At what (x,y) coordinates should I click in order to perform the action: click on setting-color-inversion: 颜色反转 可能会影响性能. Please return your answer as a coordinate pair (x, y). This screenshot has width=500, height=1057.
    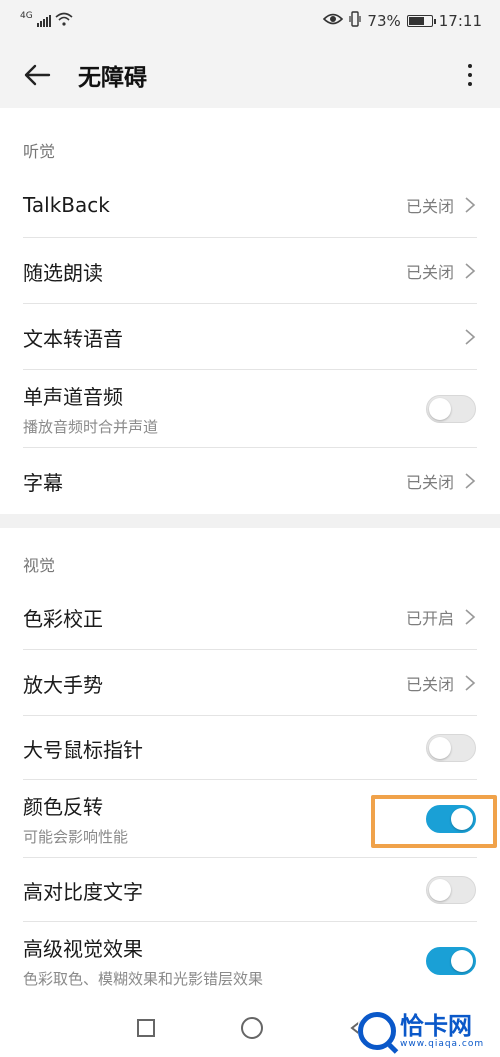
    Looking at the image, I should click on (250, 819).